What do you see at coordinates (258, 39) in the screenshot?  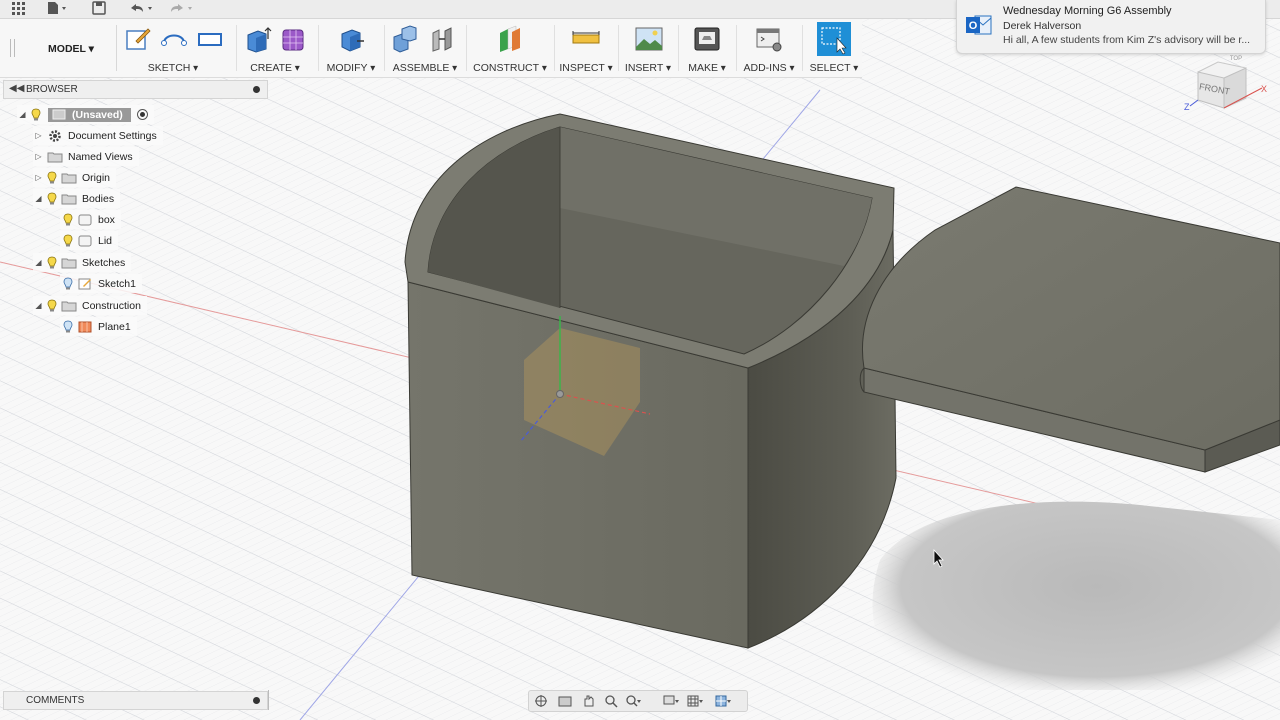 I see `extrude-icon` at bounding box center [258, 39].